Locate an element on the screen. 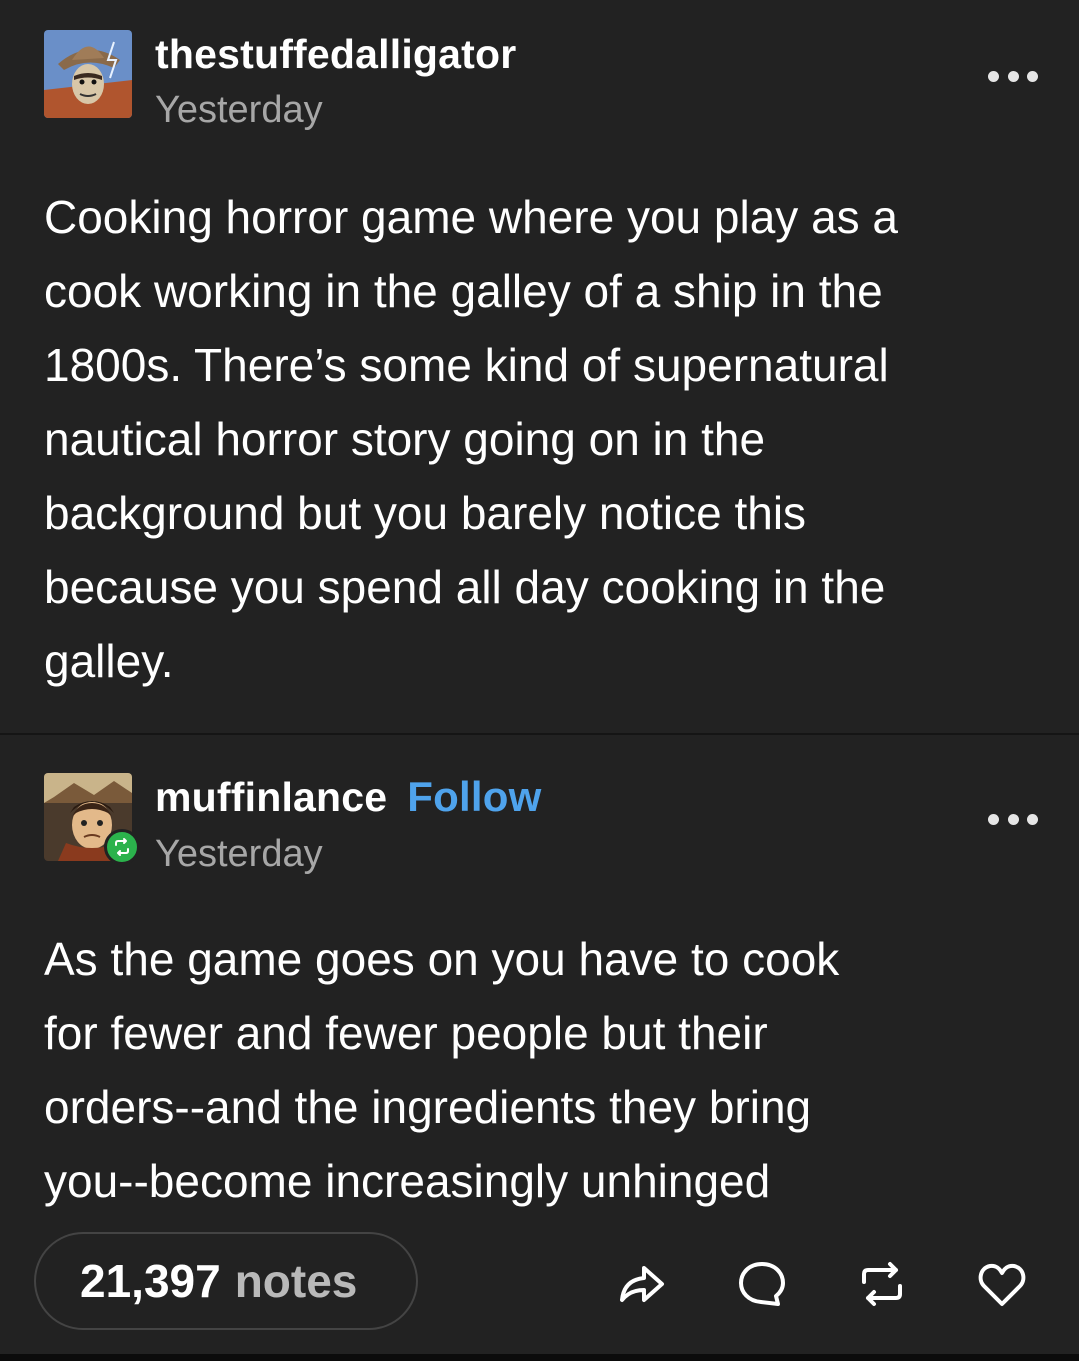 The width and height of the screenshot is (1079, 1361). notes-count: 21,397 is located at coordinates (150, 1281).